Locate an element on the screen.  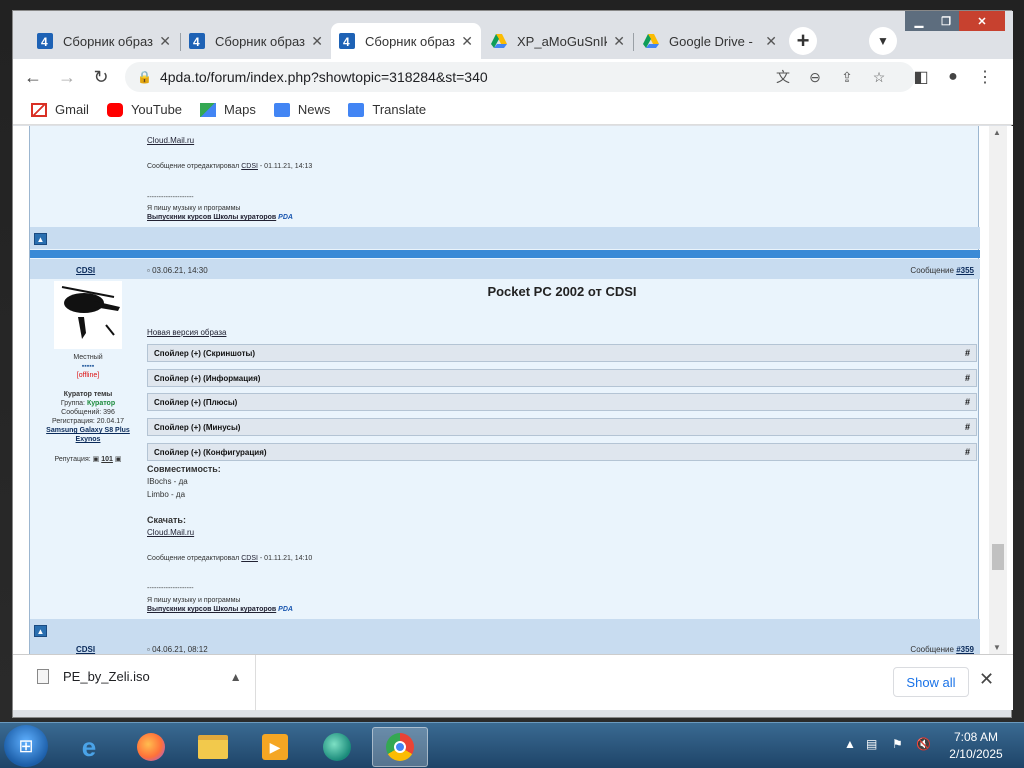
tab-search-button: ▼ is located at coordinates (883, 41).